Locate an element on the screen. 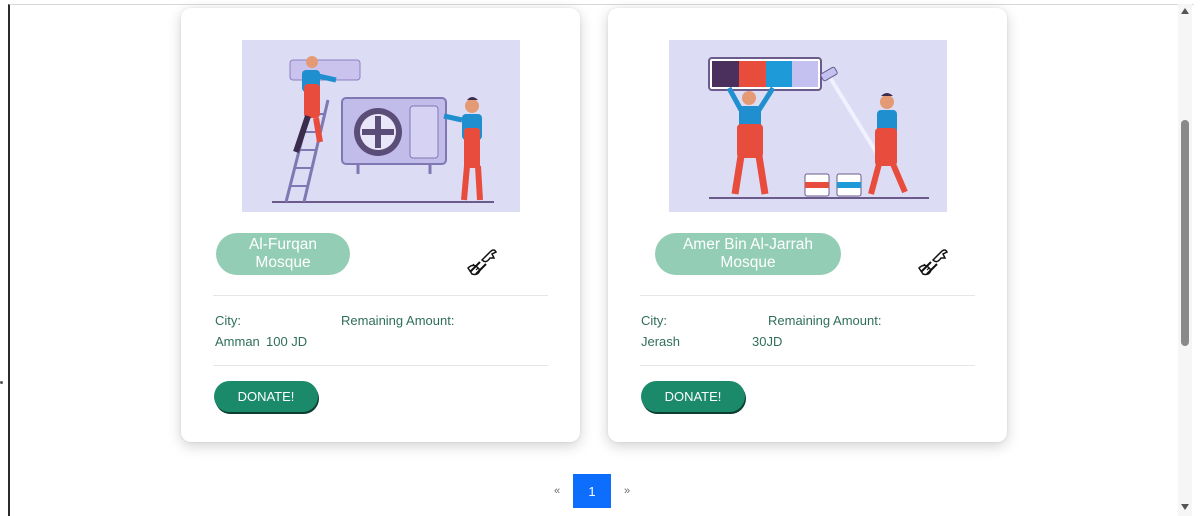 This screenshot has height=516, width=1201. scroll-thumb is located at coordinates (1185, 233).